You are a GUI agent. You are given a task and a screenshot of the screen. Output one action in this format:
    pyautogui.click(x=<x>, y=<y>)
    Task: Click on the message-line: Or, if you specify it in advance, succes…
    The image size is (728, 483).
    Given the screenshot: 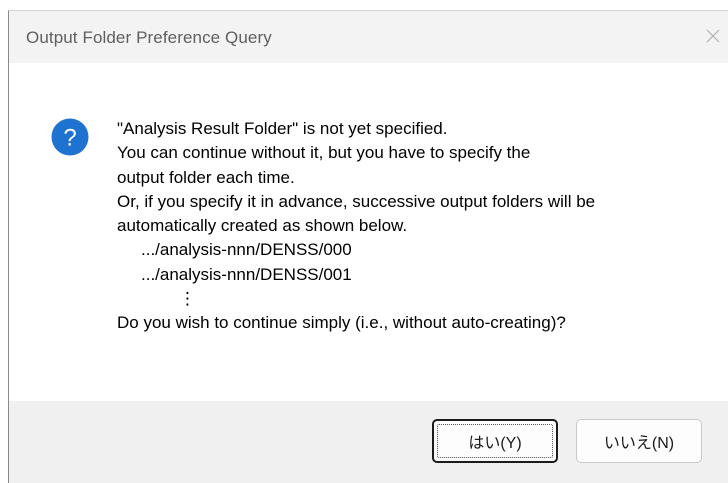 What is the action you would take?
    pyautogui.click(x=356, y=201)
    